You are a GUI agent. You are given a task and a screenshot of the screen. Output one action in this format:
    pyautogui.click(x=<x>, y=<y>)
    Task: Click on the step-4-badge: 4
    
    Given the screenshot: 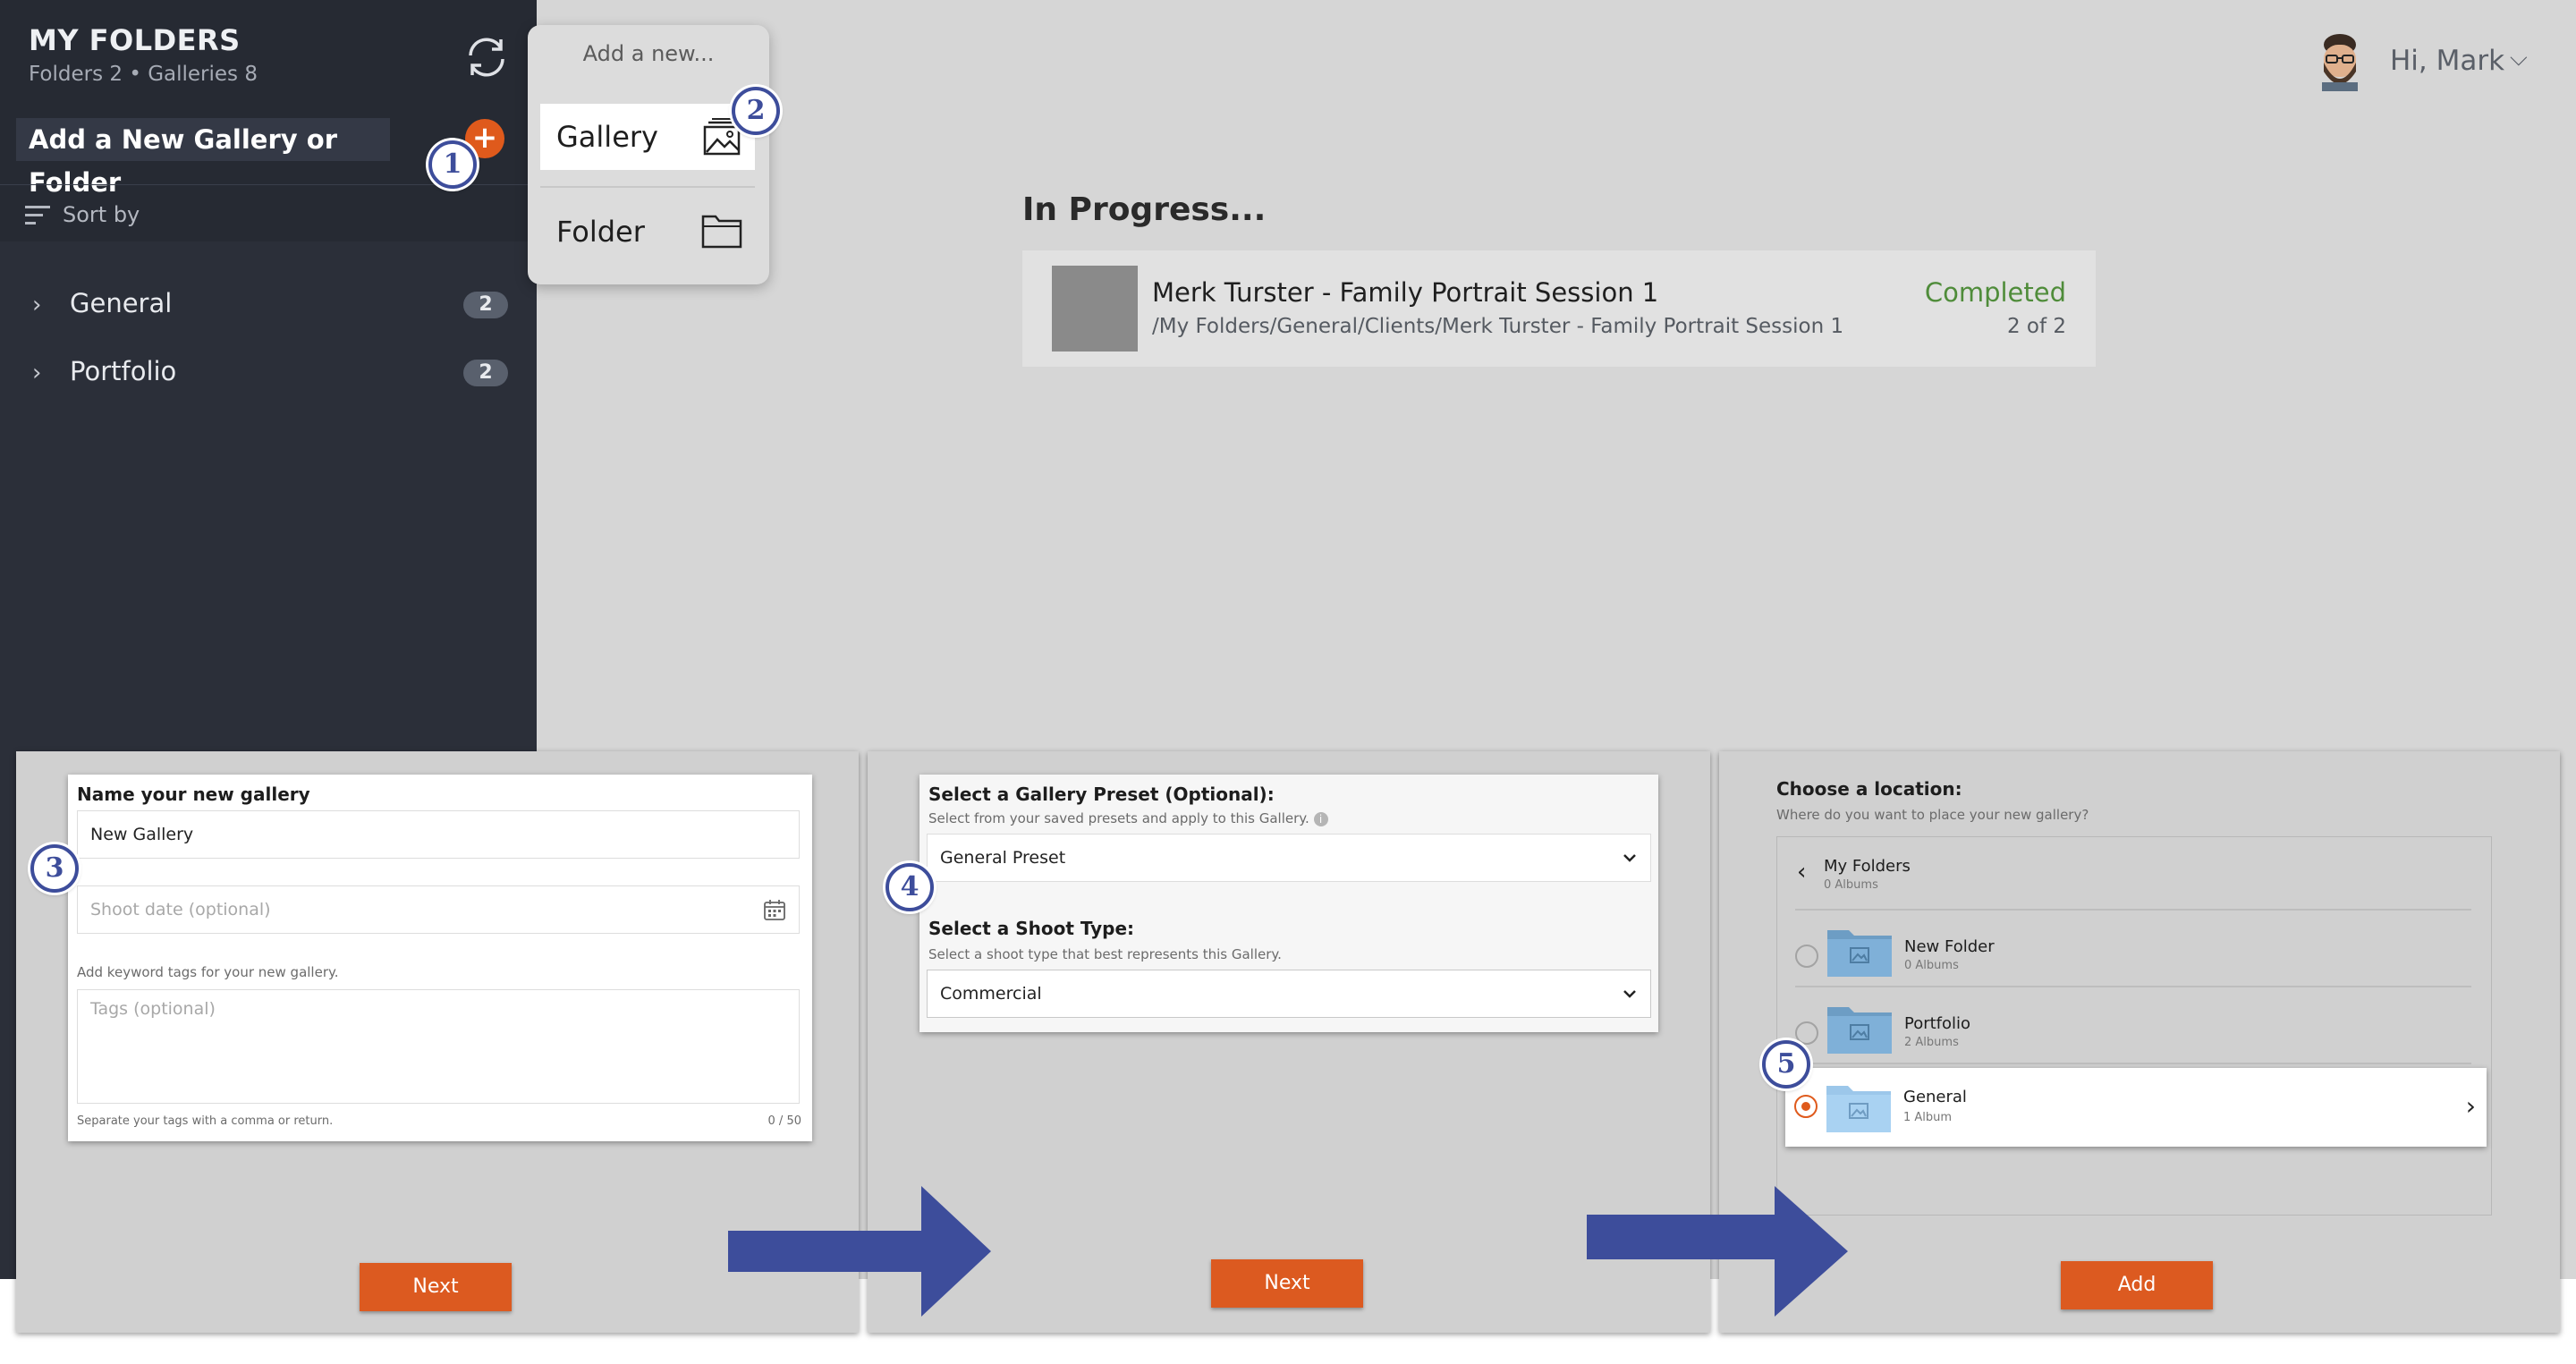 What is the action you would take?
    pyautogui.click(x=910, y=887)
    